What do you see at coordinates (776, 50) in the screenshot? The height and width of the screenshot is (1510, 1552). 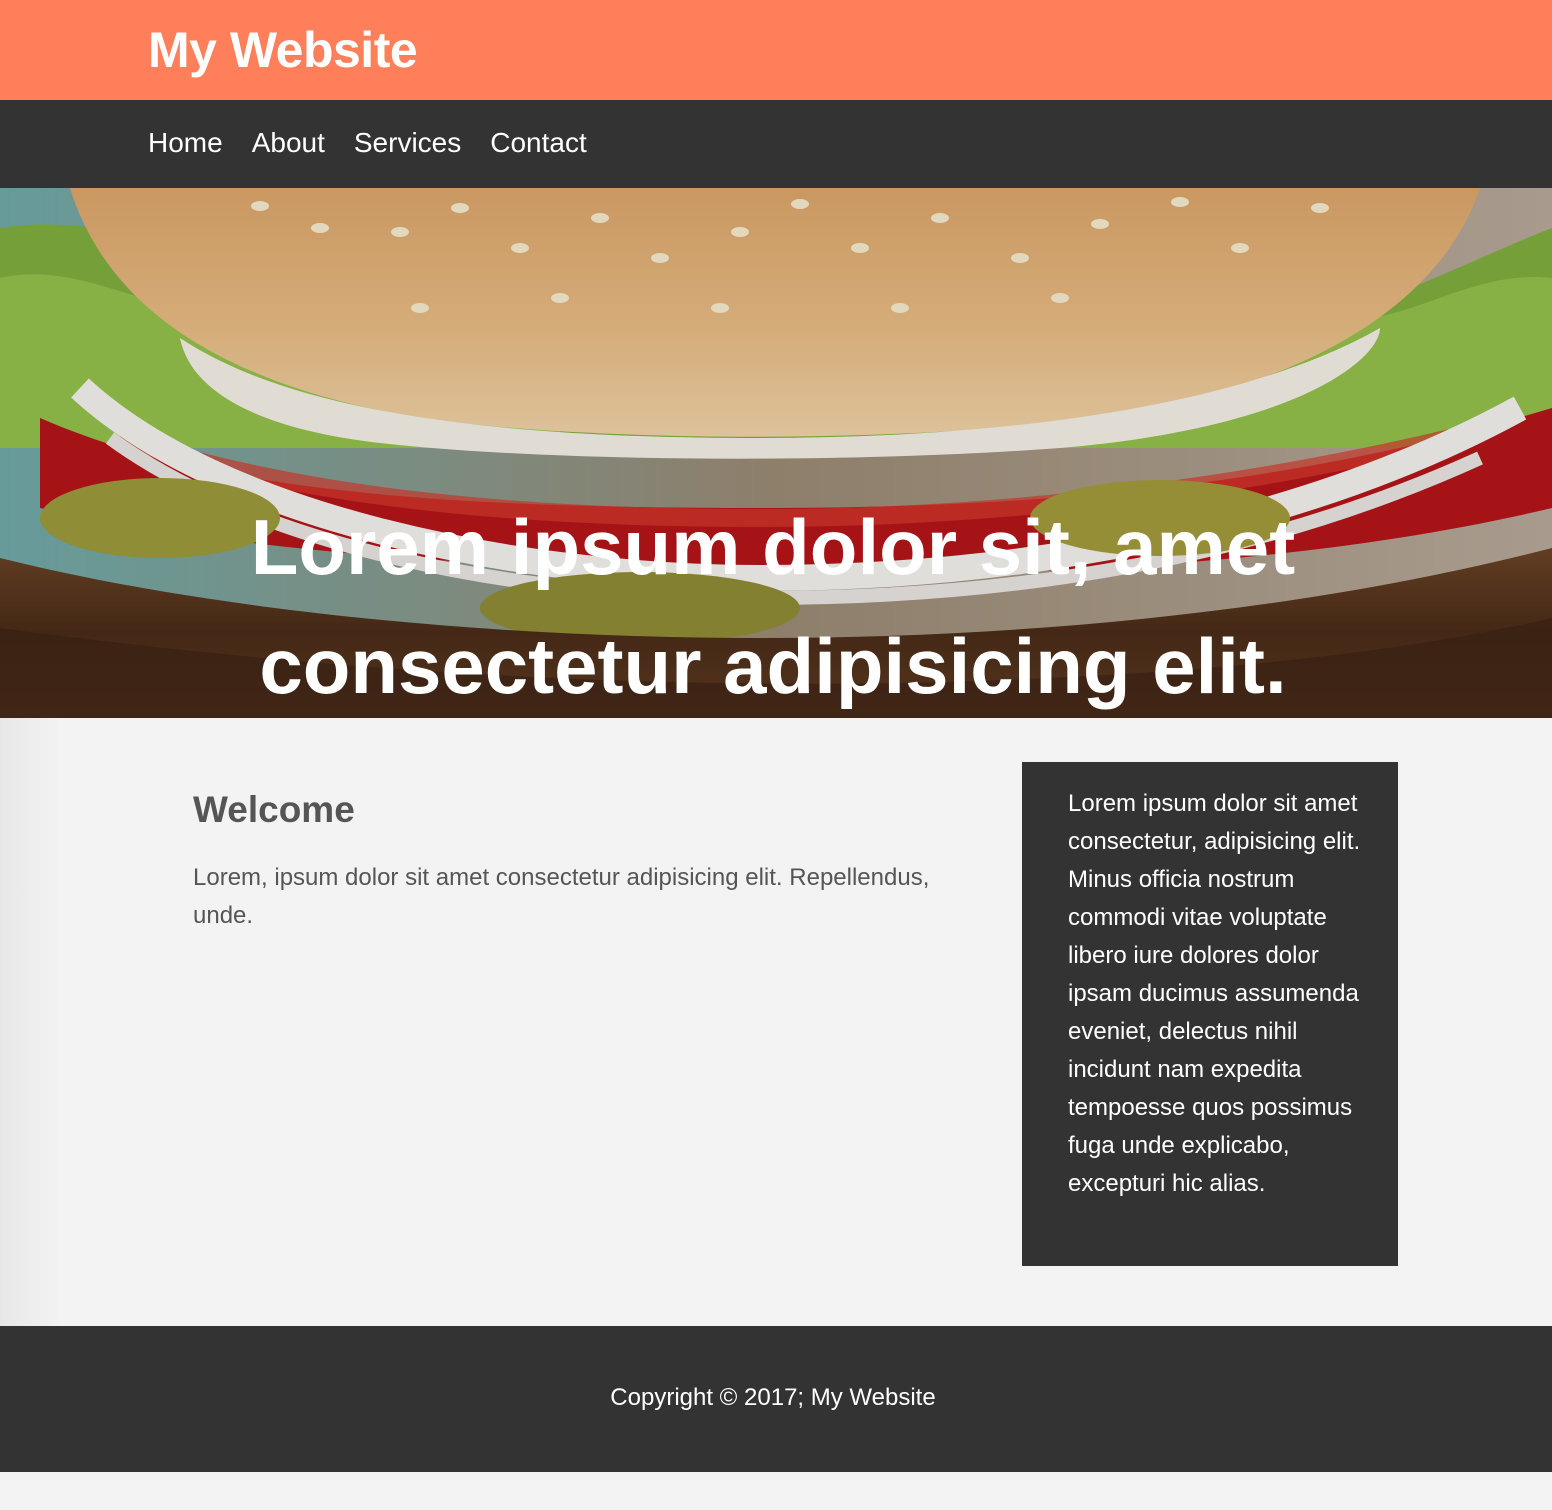 I see `site-header: My Website` at bounding box center [776, 50].